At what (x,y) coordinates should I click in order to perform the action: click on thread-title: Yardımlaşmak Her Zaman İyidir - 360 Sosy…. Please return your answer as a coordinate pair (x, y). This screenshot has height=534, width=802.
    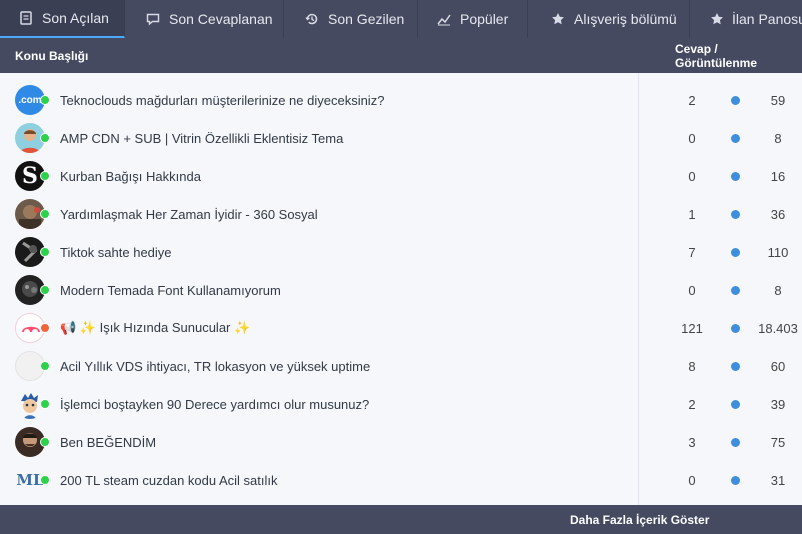
    Looking at the image, I should click on (189, 214).